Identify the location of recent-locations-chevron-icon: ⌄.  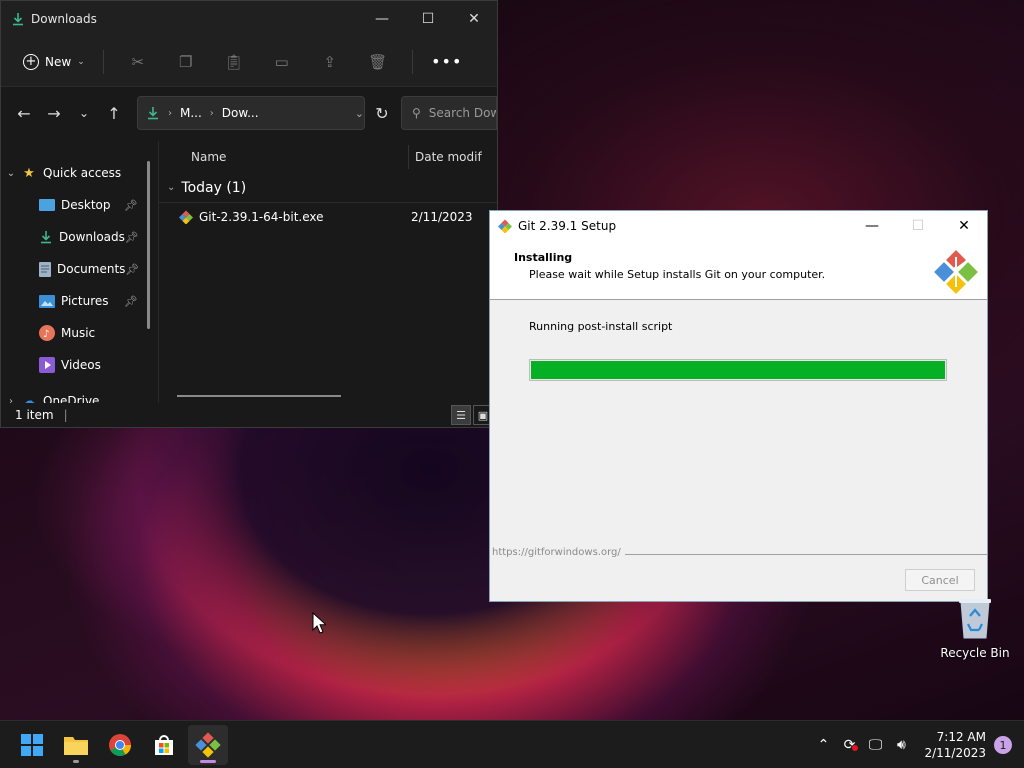
(84, 113).